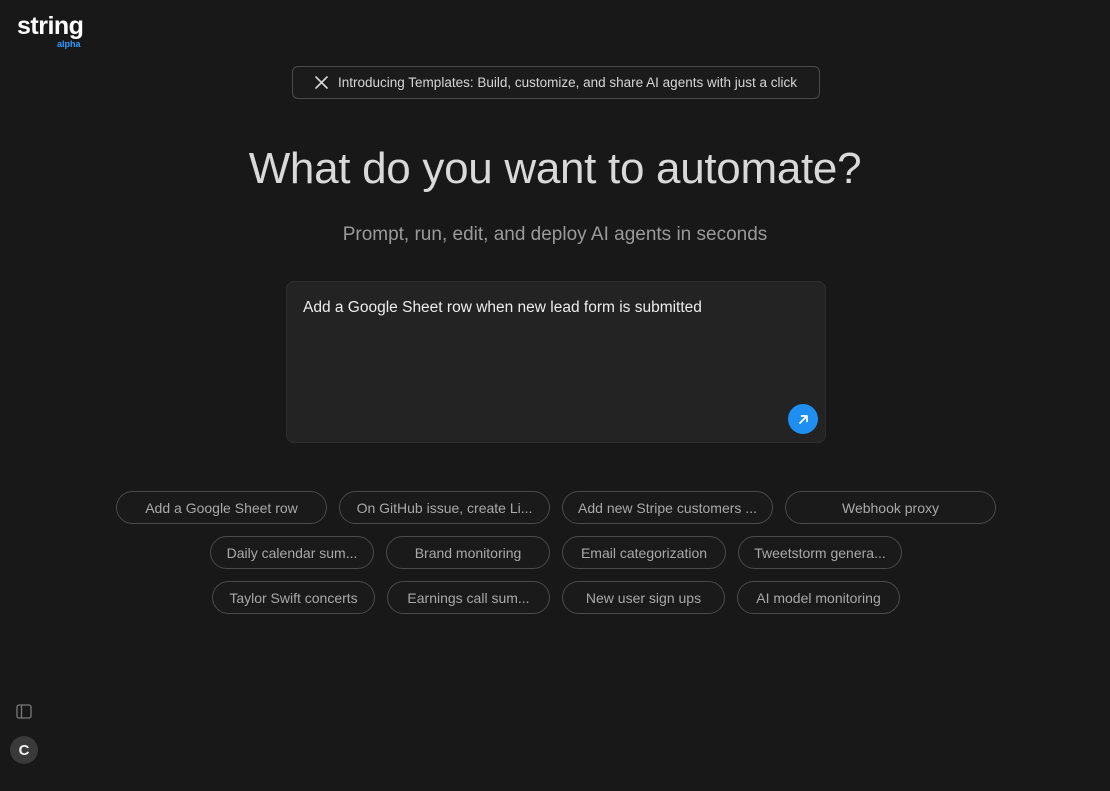 Image resolution: width=1110 pixels, height=791 pixels. I want to click on brand-logo: string alpha, so click(50, 30).